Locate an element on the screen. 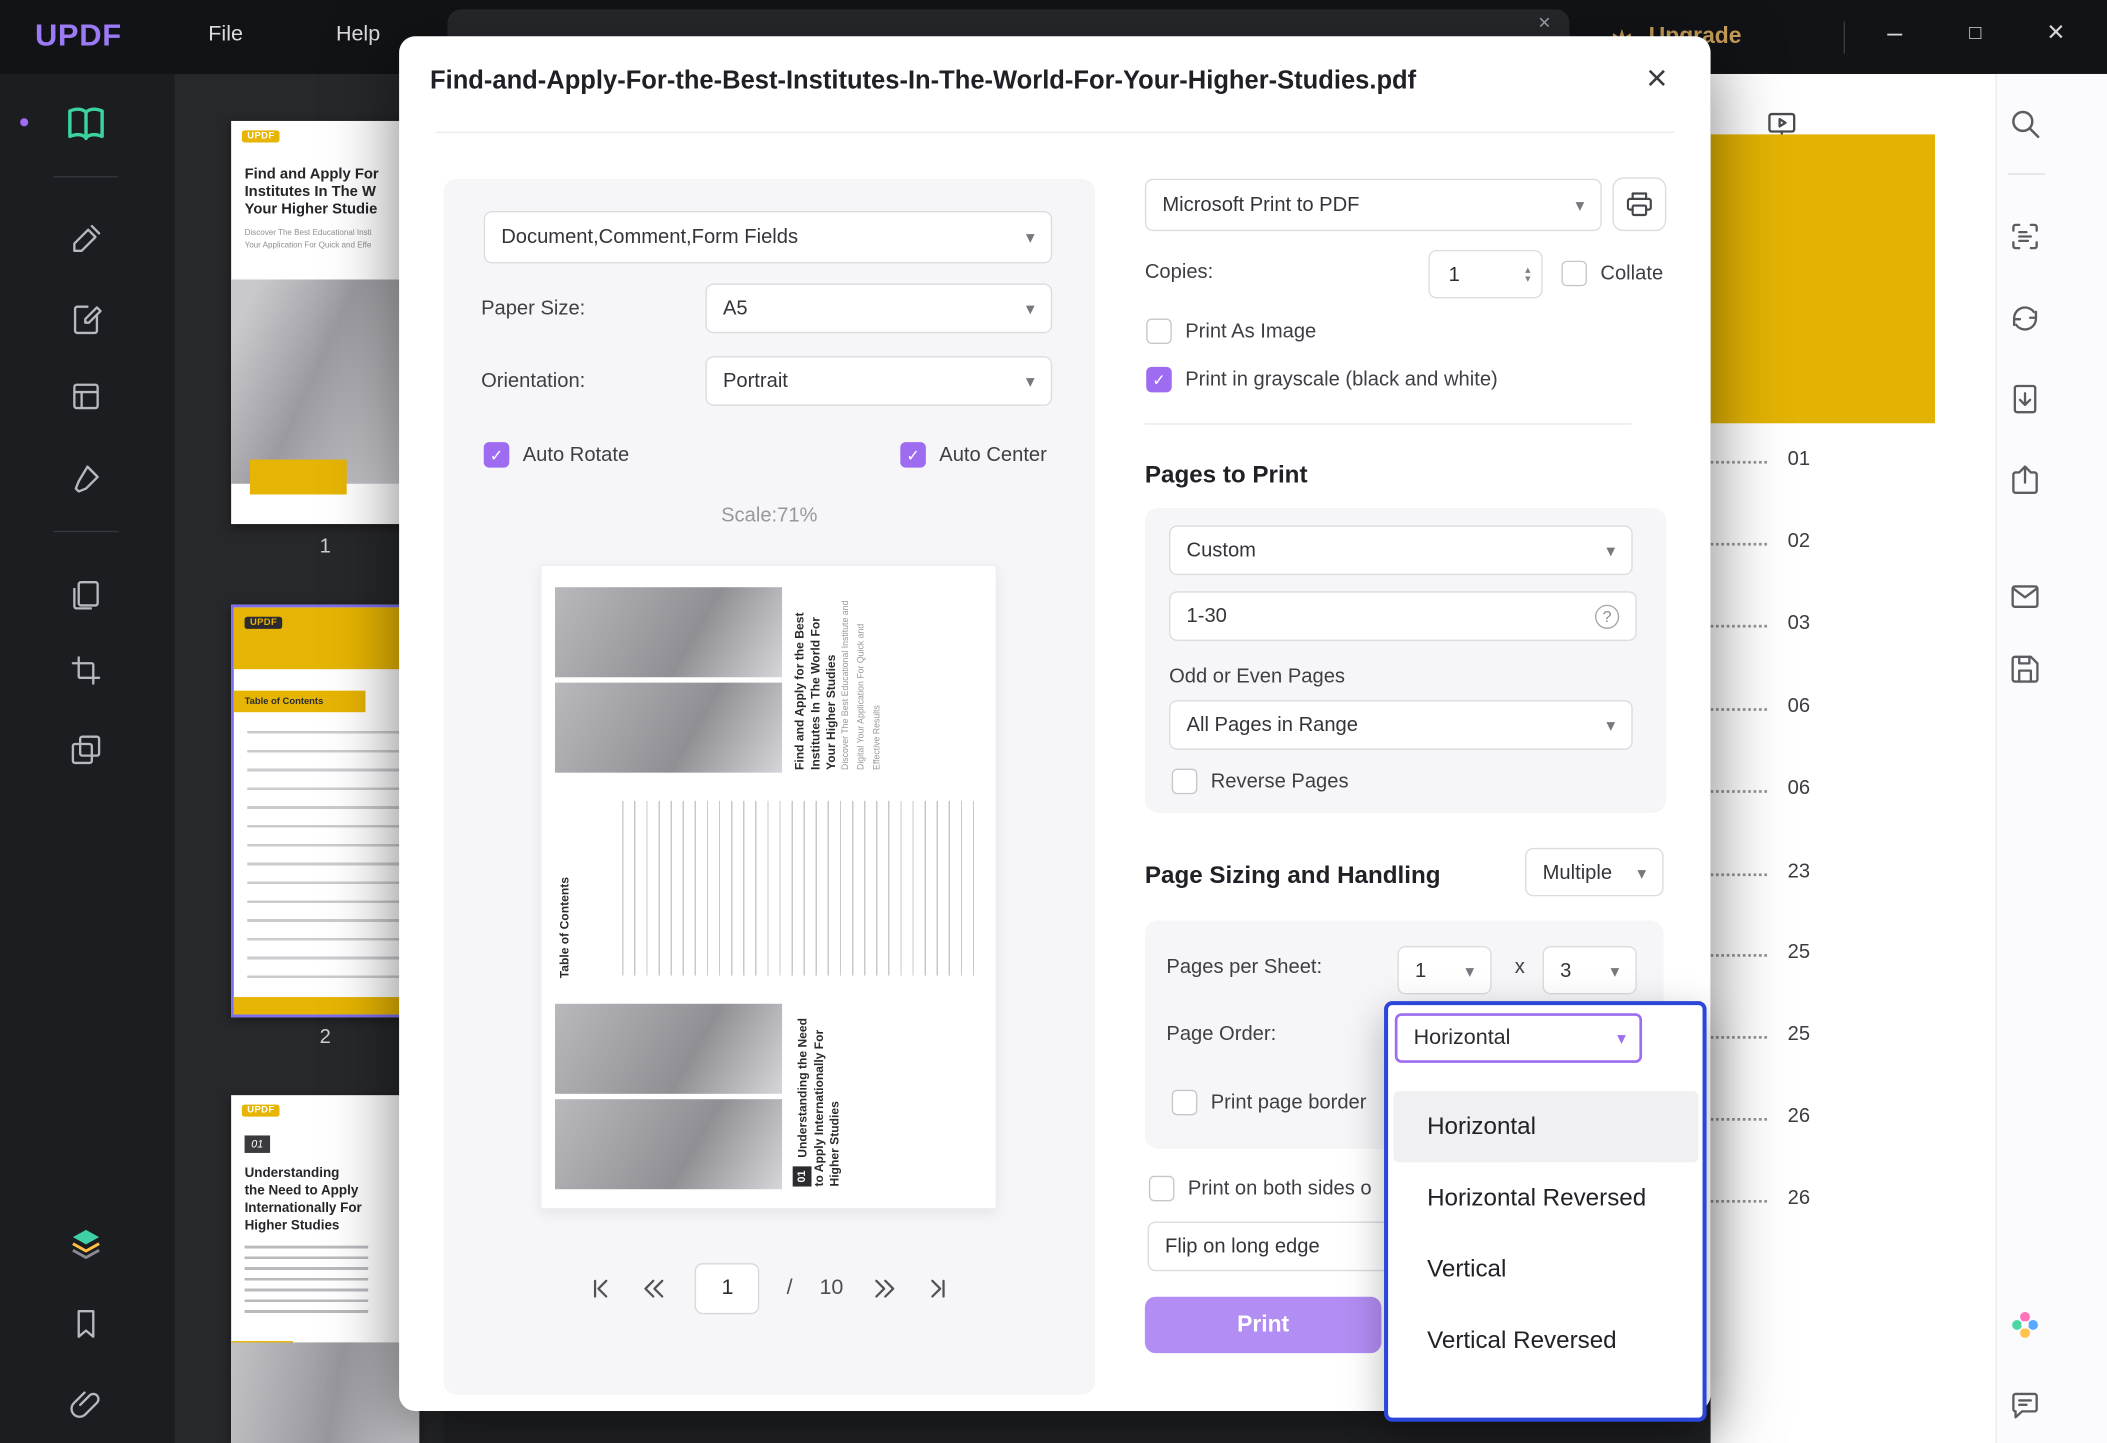 This screenshot has width=2107, height=1443. page-order-option-vertical-reversed: Vertical Reversed is located at coordinates (1545, 1340).